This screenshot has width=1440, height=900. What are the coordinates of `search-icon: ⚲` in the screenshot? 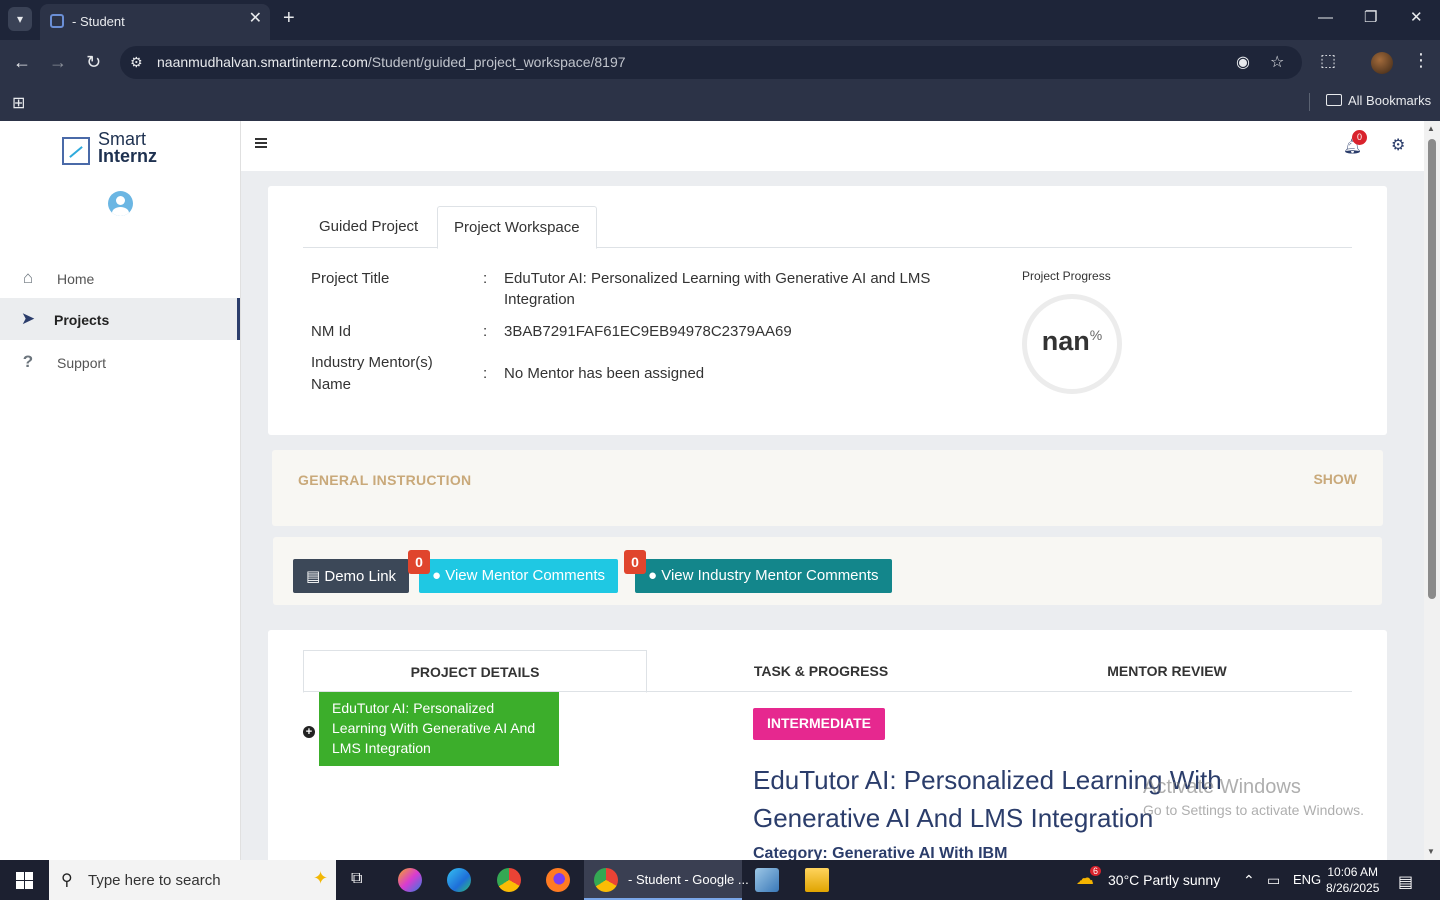 It's located at (67, 880).